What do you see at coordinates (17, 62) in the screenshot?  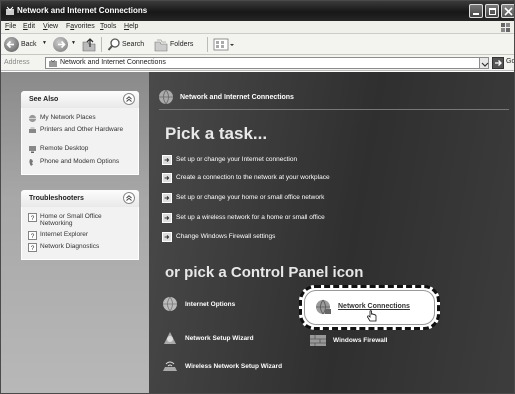 I see `address-label: Address` at bounding box center [17, 62].